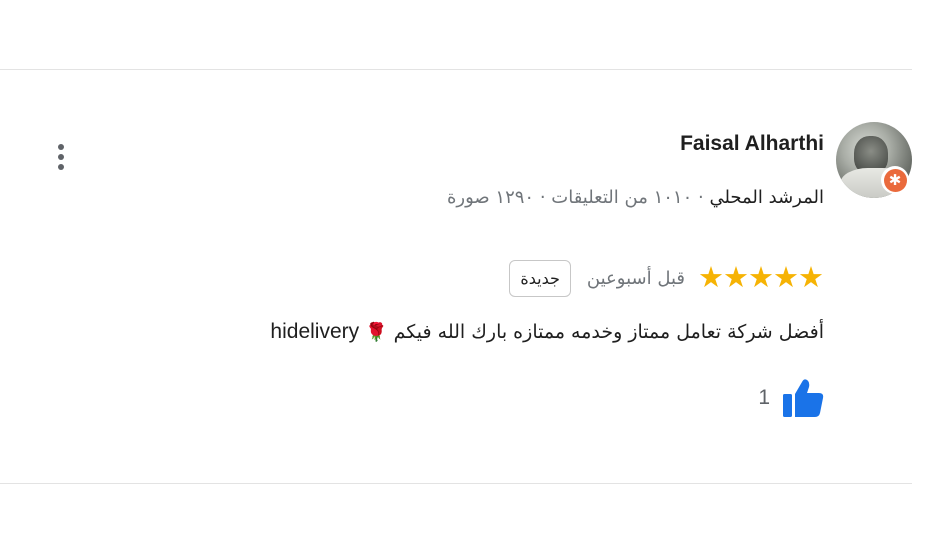  What do you see at coordinates (635, 278) in the screenshot?
I see `review-time: قبل أسبوعين` at bounding box center [635, 278].